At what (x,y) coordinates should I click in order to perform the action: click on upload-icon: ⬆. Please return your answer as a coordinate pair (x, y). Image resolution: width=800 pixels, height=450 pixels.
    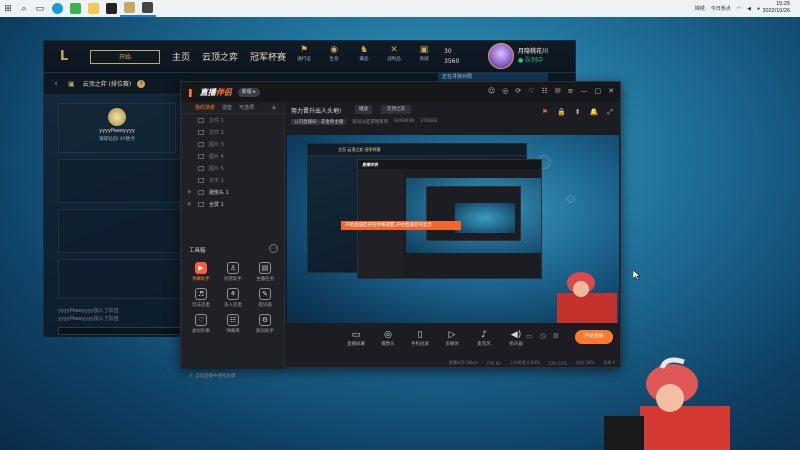
    Looking at the image, I should click on (578, 112).